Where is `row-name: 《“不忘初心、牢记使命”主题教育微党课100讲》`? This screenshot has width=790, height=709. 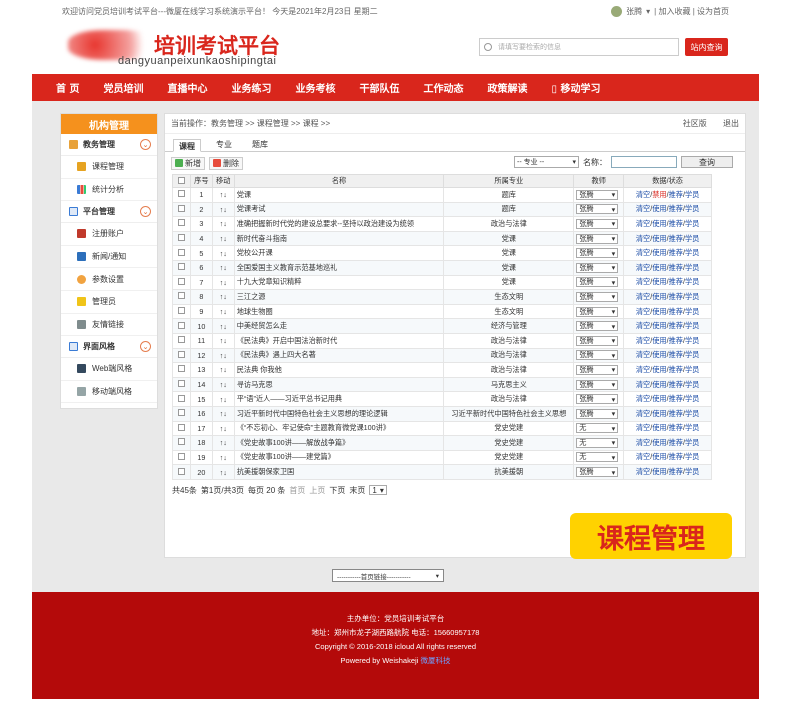
row-name: 《“不忘初心、牢记使命”主题教育微党课100讲》 is located at coordinates (339, 428).